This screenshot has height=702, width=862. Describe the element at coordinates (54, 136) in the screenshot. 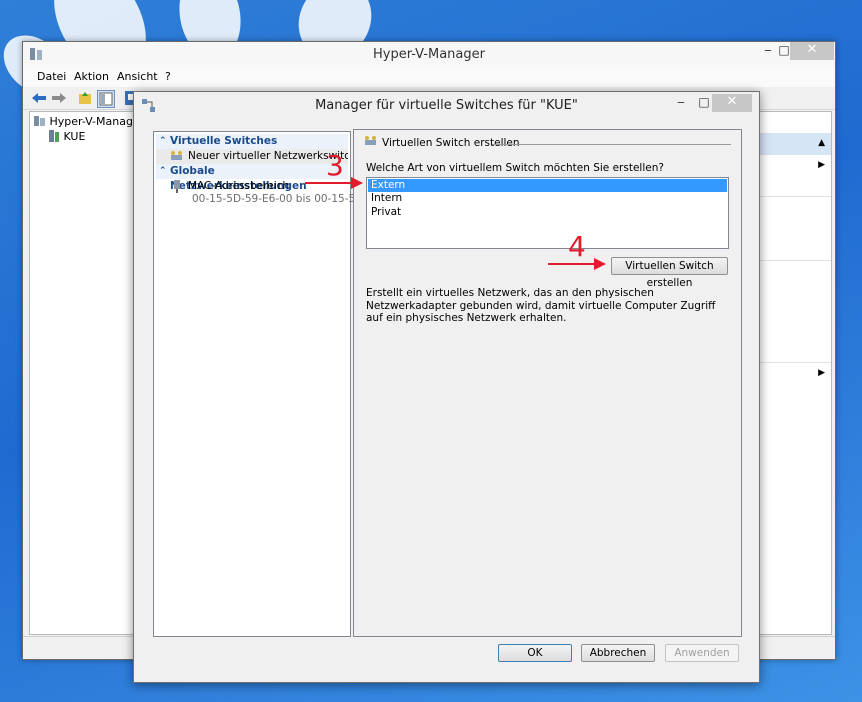

I see `server-icon` at that location.